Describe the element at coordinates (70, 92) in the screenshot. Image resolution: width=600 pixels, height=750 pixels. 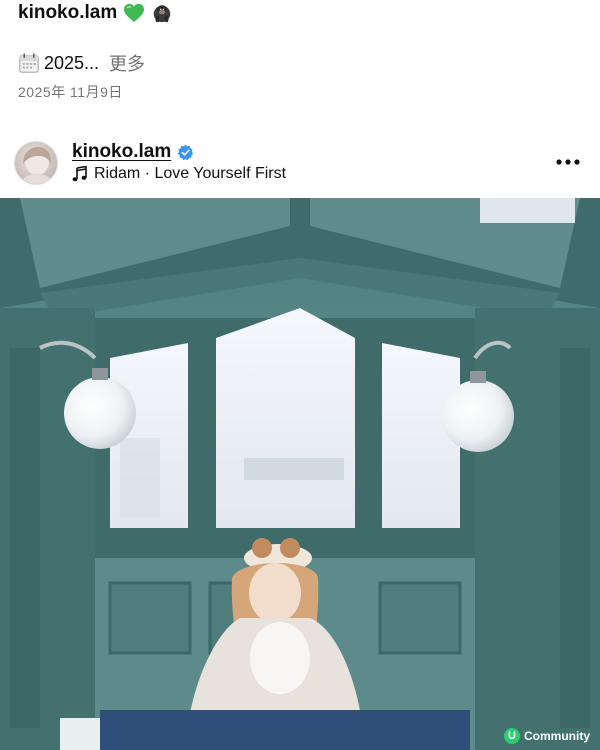
I see `post-date: 2025年 11月9日` at that location.